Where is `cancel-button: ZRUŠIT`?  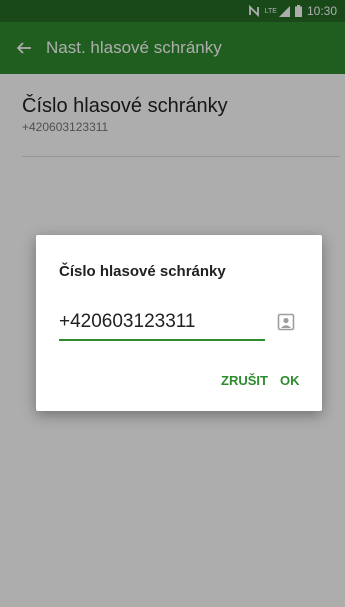 cancel-button: ZRUŠIT is located at coordinates (244, 380).